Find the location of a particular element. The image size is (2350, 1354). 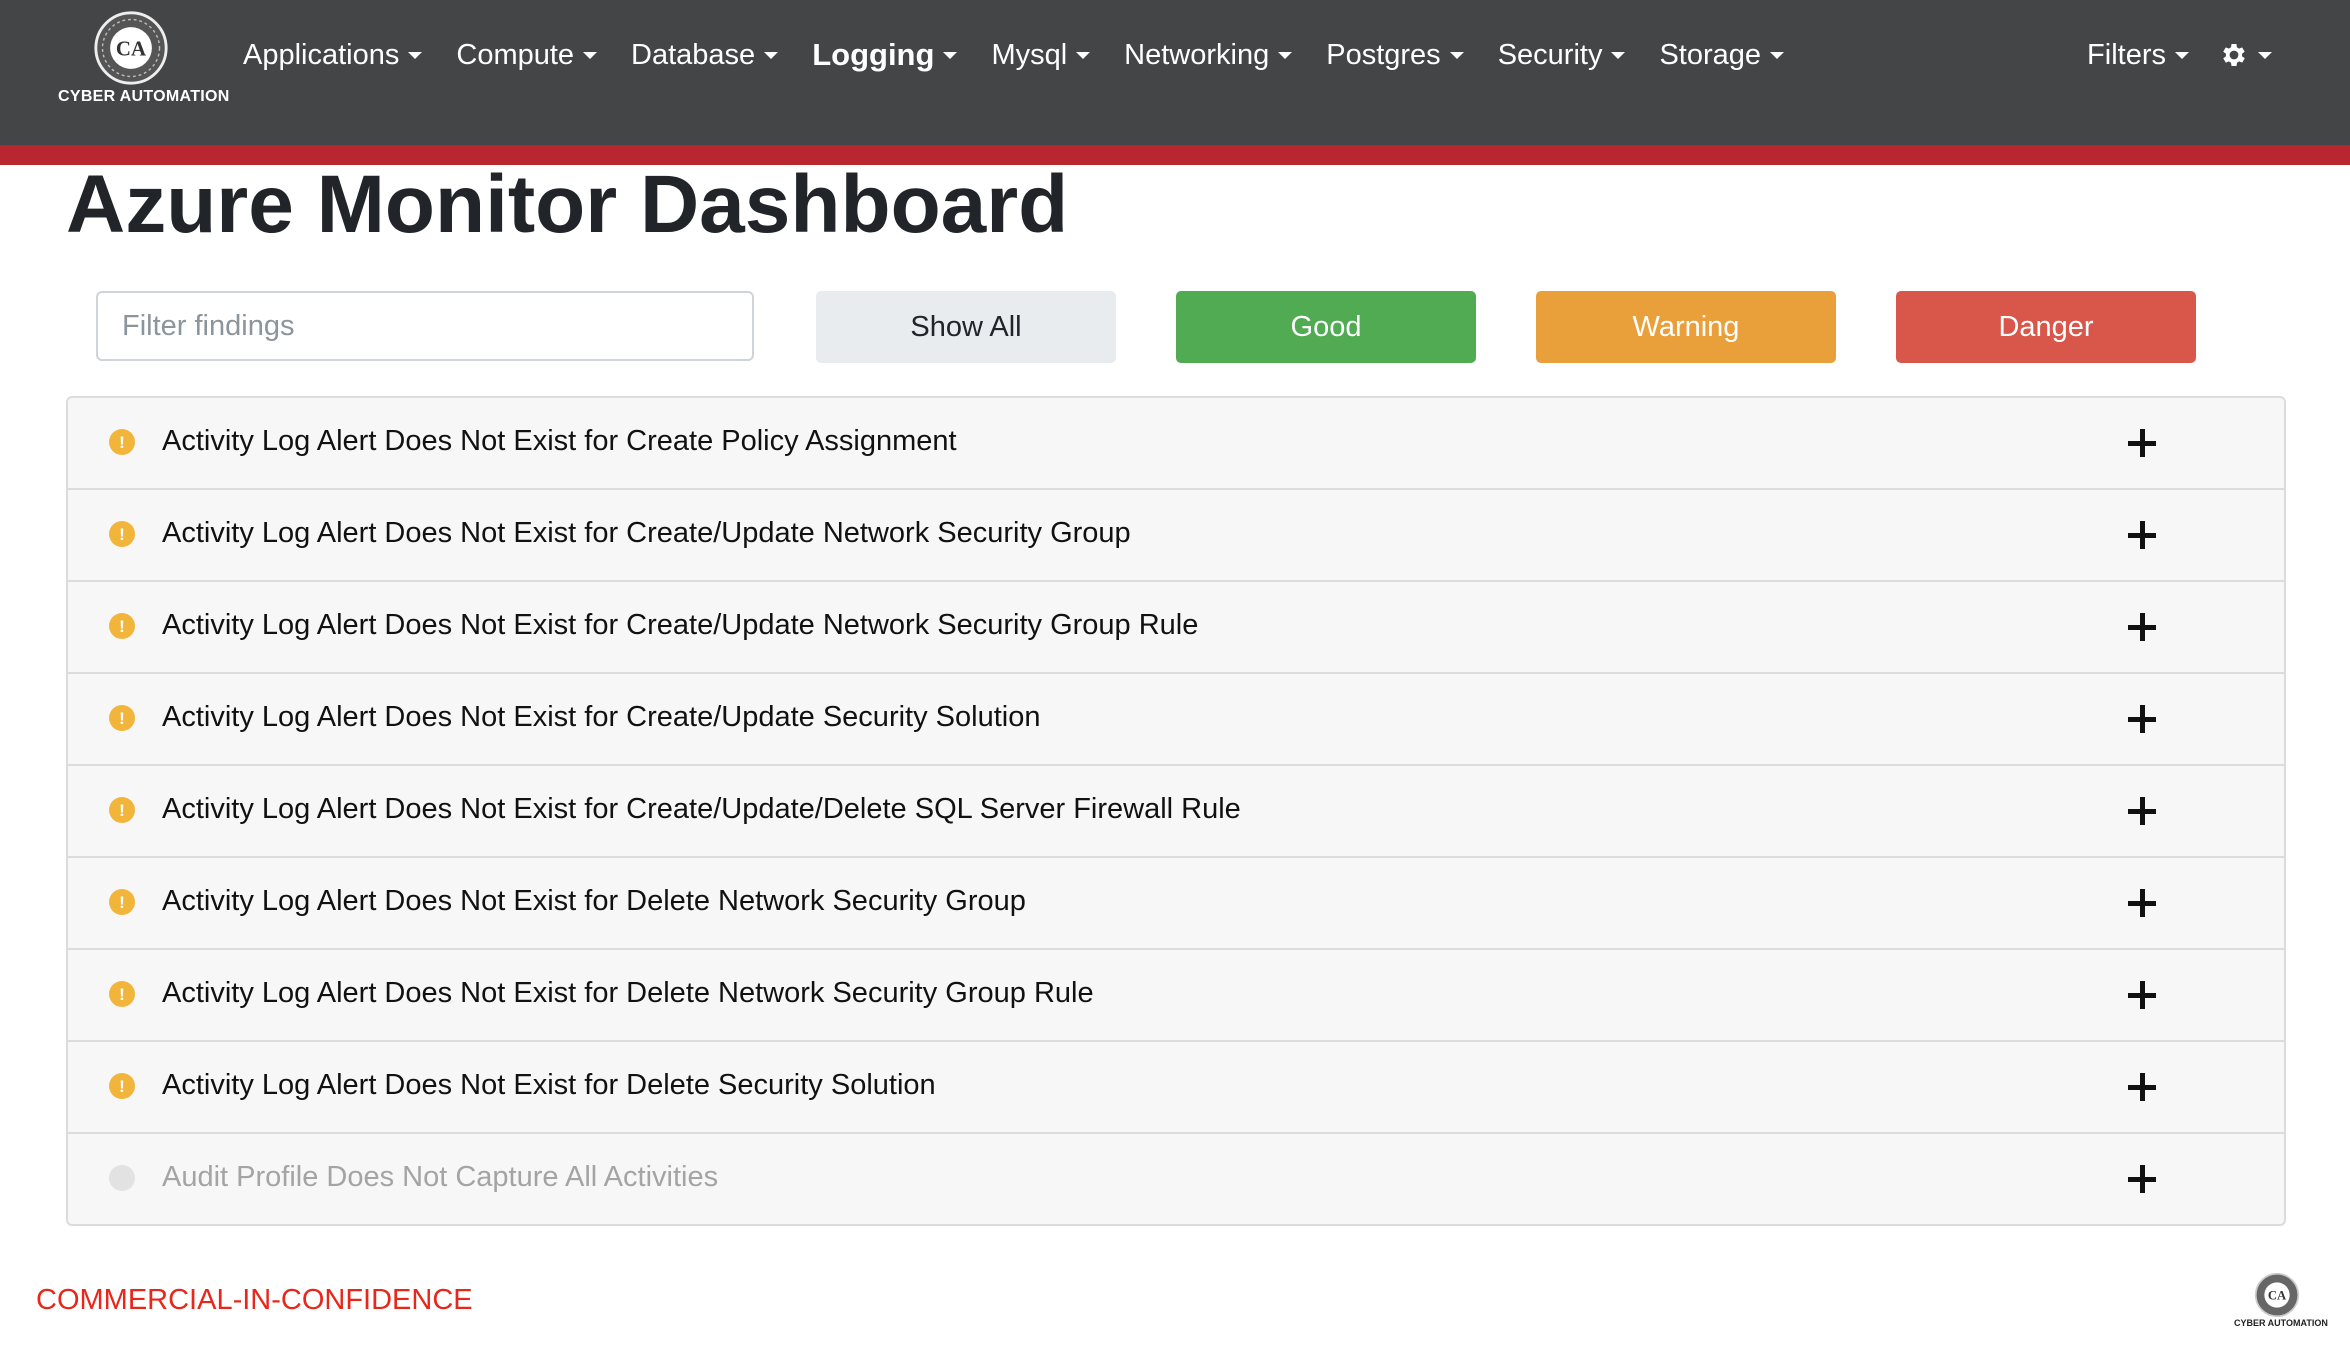

page-title: Azure Monitor Dashboard is located at coordinates (567, 204).